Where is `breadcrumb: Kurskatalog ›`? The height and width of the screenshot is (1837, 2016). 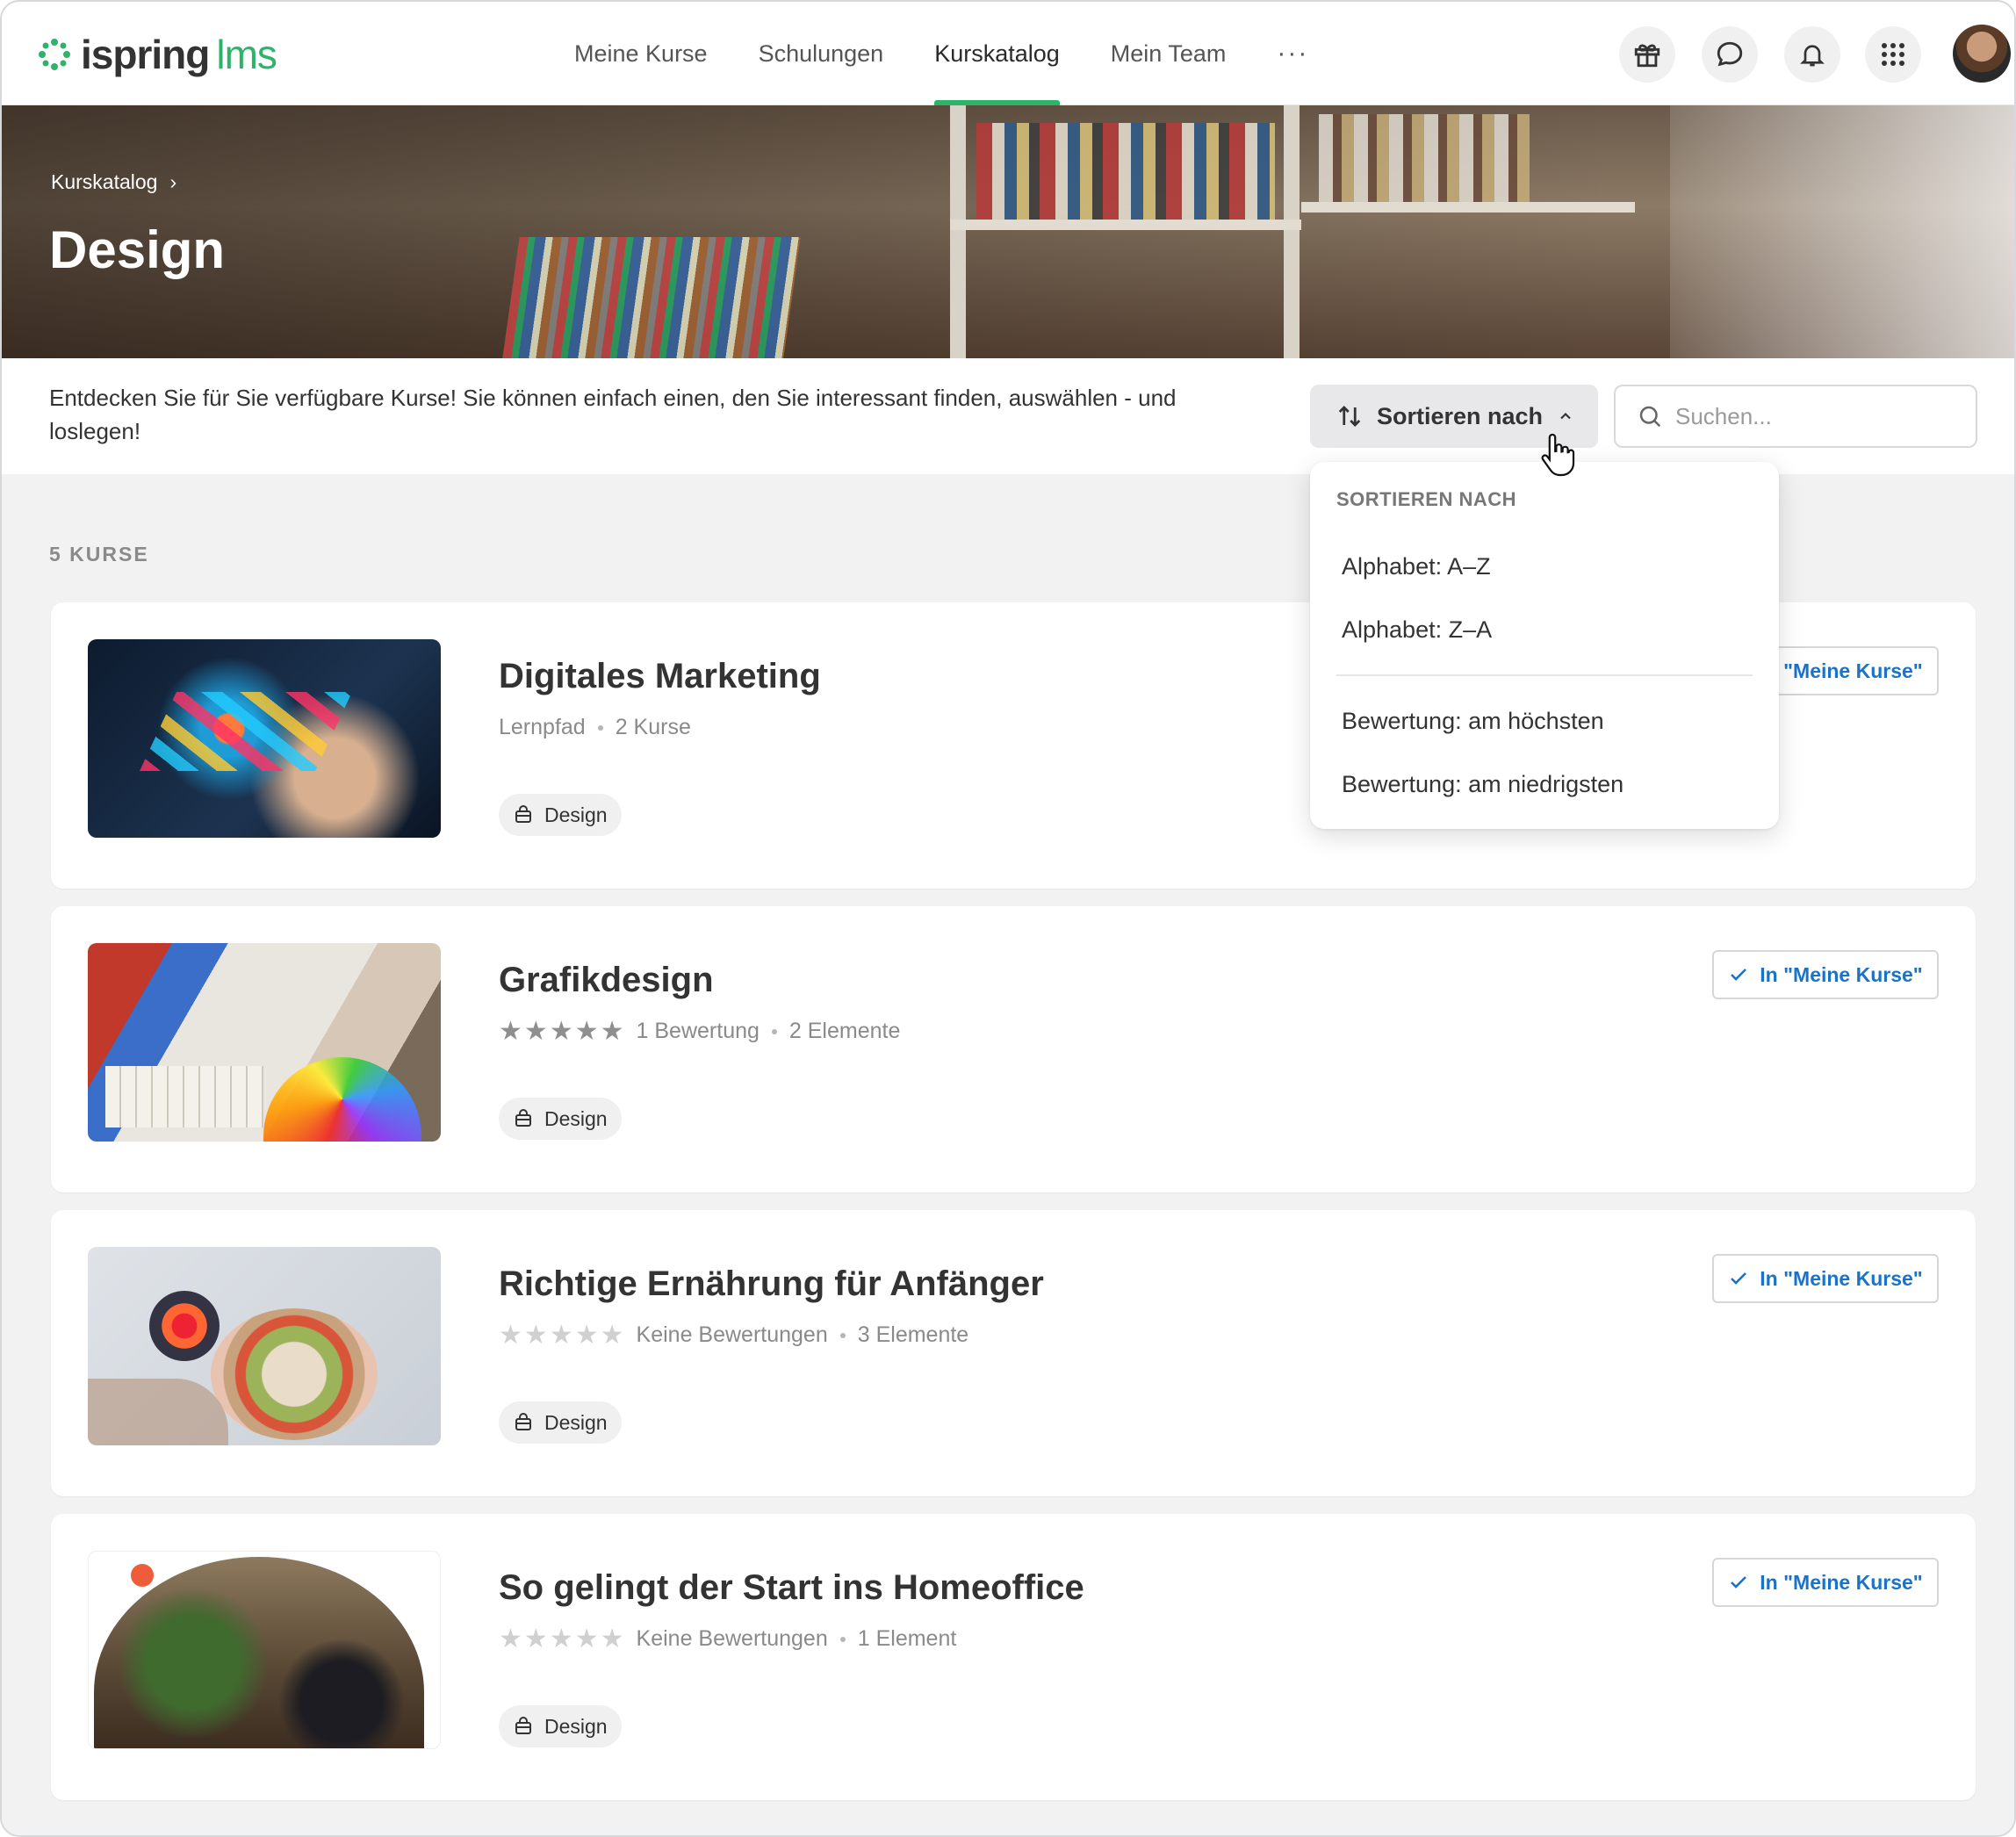
breadcrumb: Kurskatalog › is located at coordinates (113, 182).